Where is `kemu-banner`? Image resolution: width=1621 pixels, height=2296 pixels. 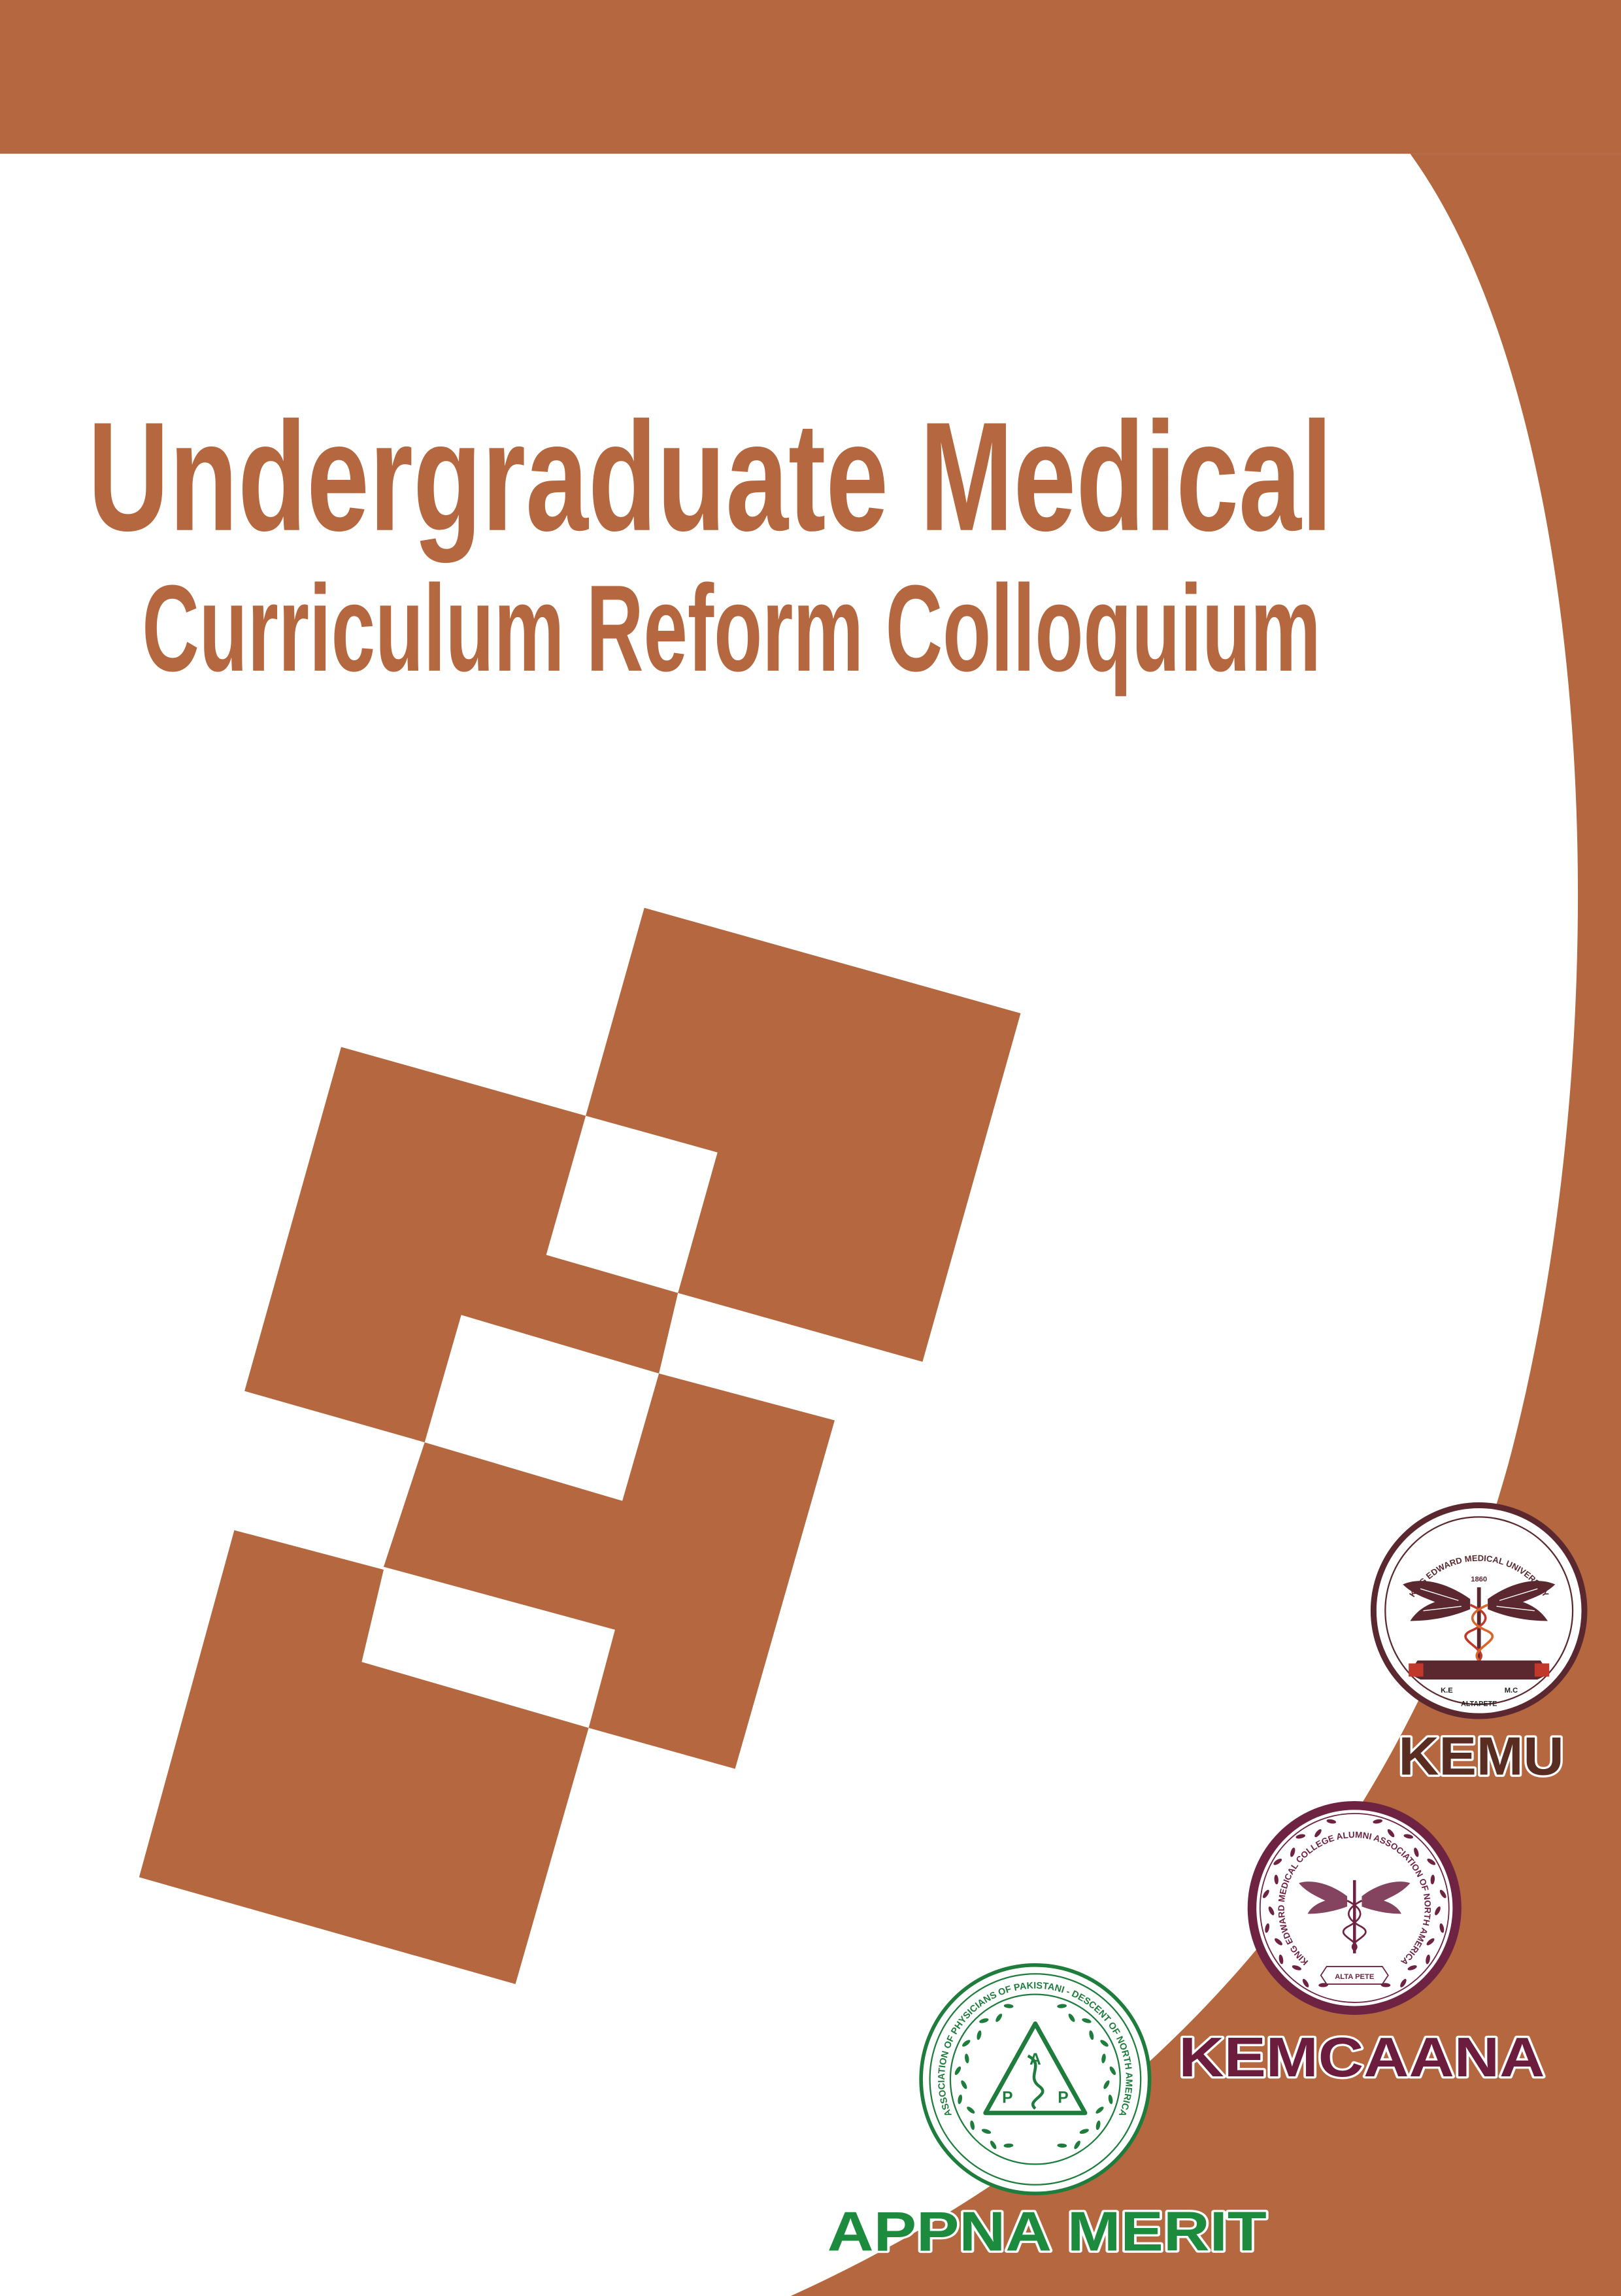 kemu-banner is located at coordinates (1480, 1670).